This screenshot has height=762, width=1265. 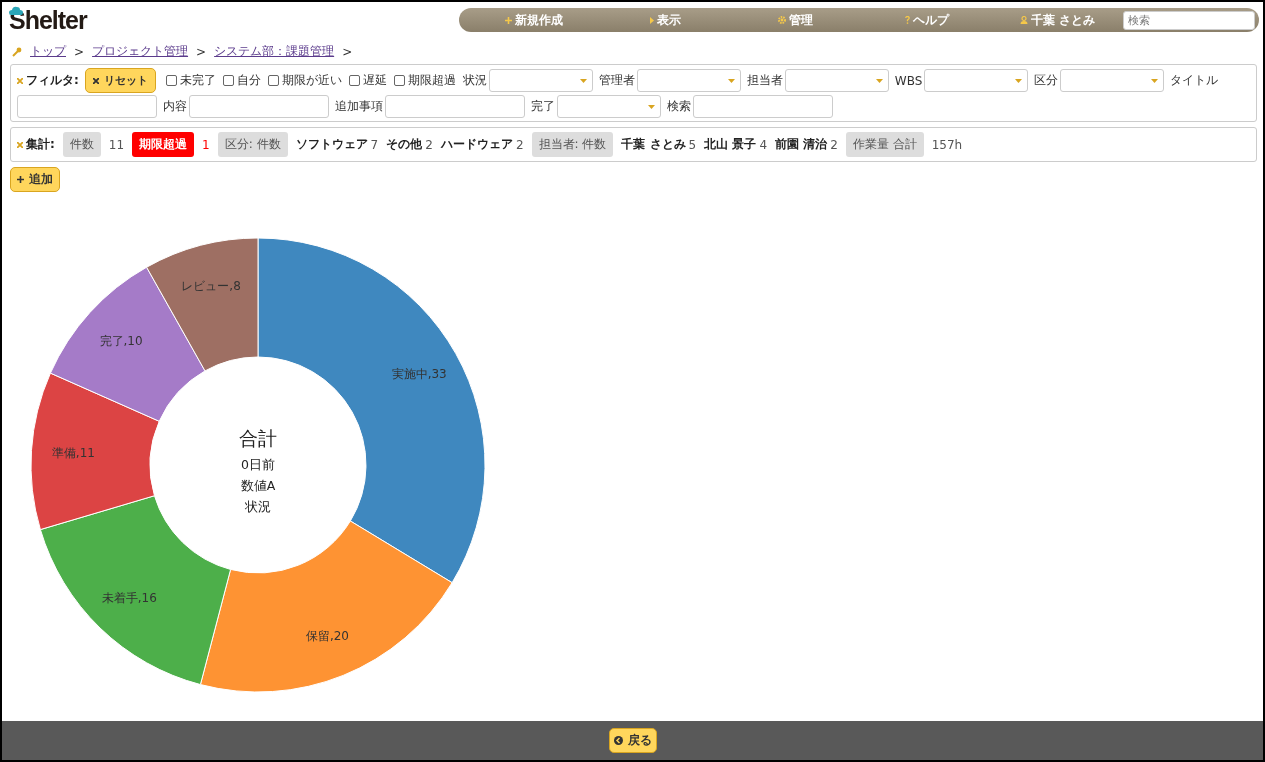 What do you see at coordinates (331, 144) in the screenshot?
I see `summary-name: ソフトウェア` at bounding box center [331, 144].